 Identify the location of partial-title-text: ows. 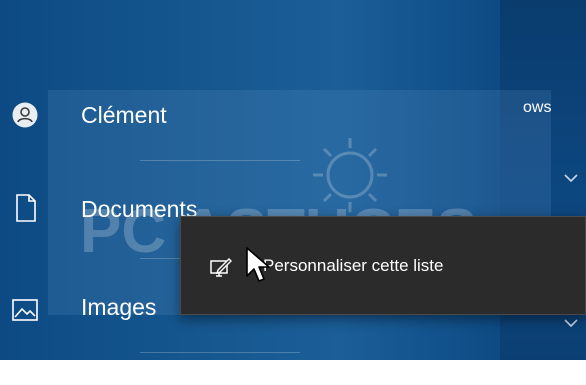
(537, 107).